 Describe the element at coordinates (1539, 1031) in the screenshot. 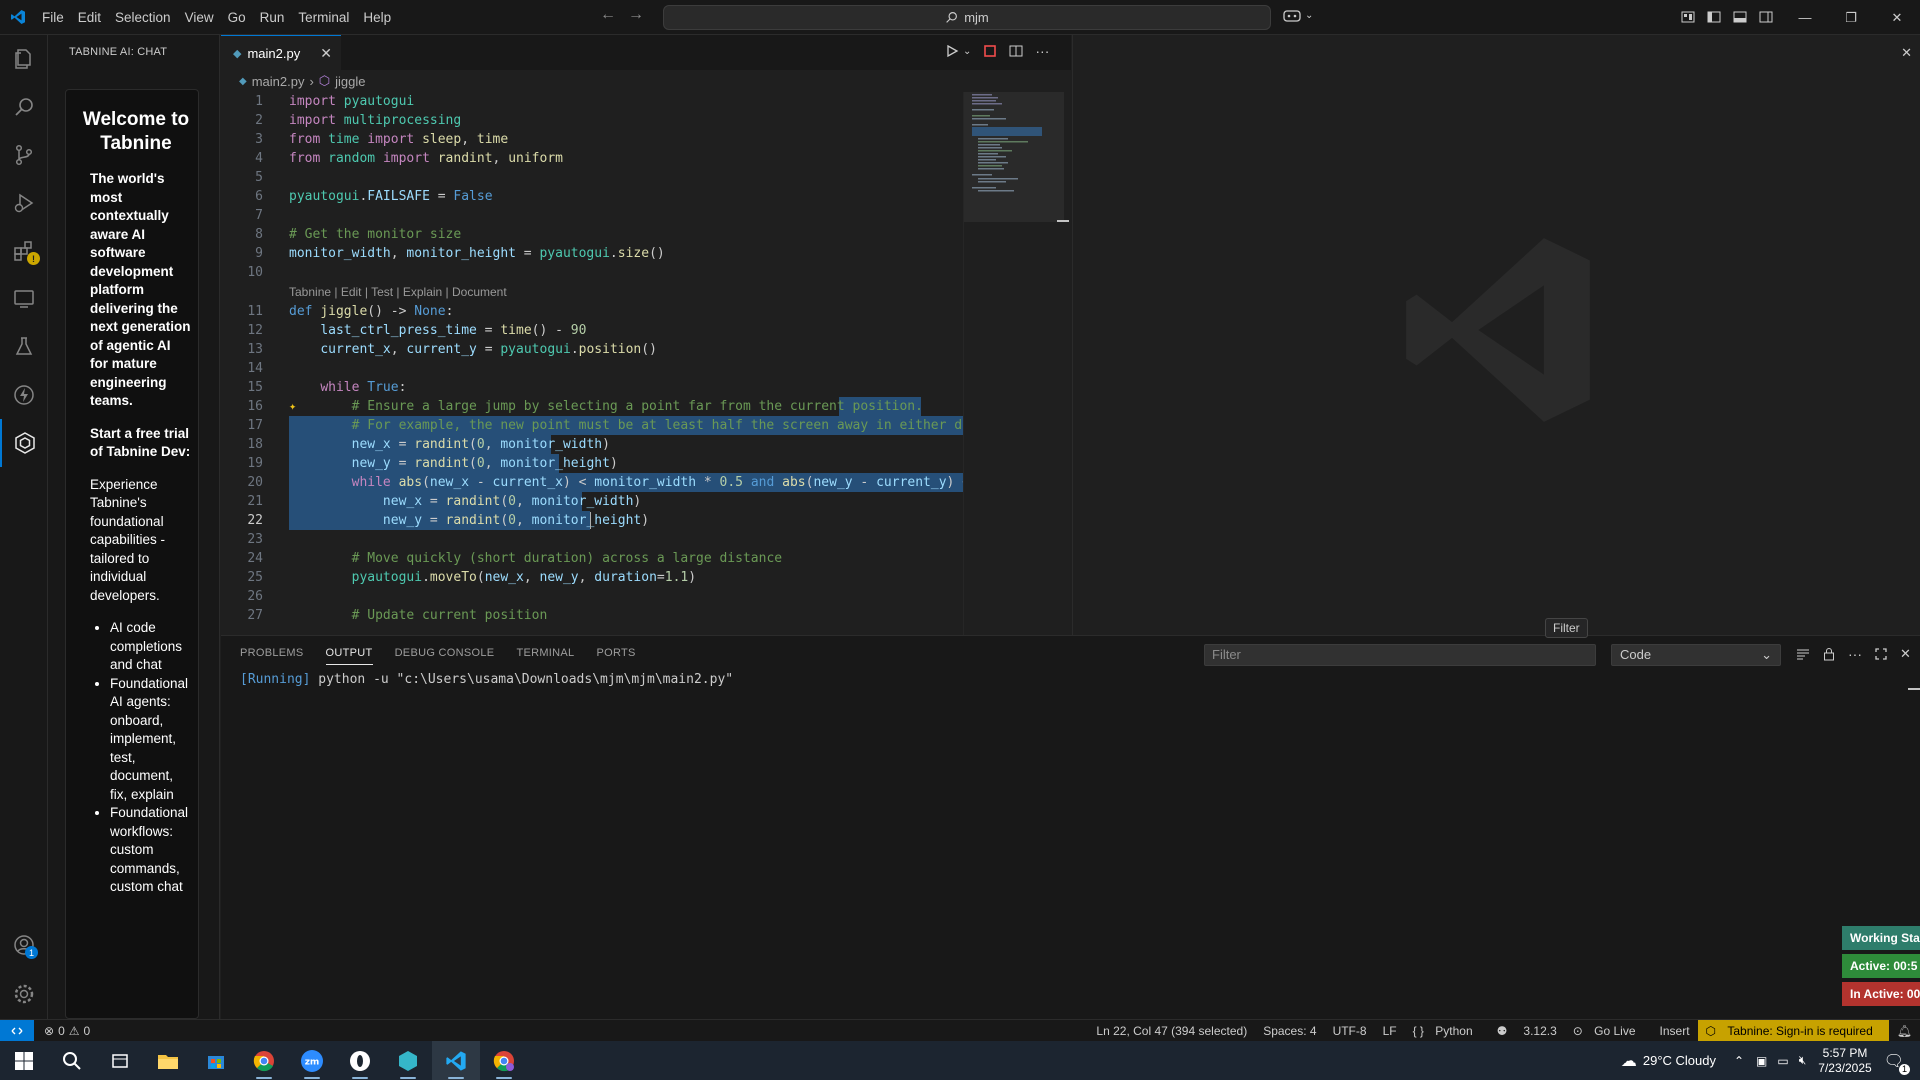

I see `python-interpreter: 3.12.3` at that location.